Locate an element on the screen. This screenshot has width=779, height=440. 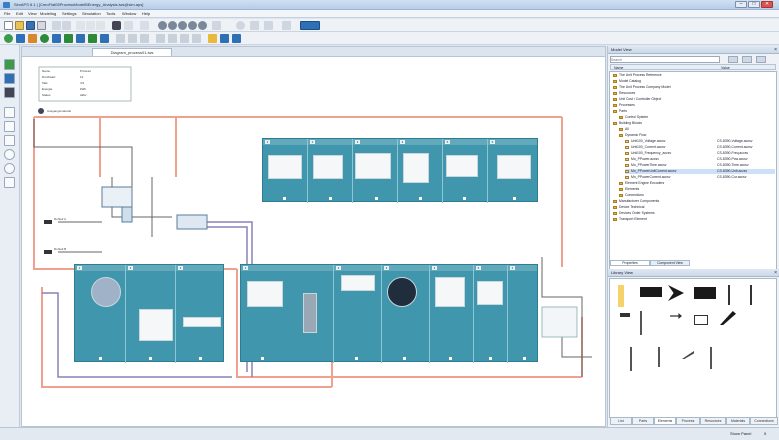
panel-icon is located at coordinates (144, 25).